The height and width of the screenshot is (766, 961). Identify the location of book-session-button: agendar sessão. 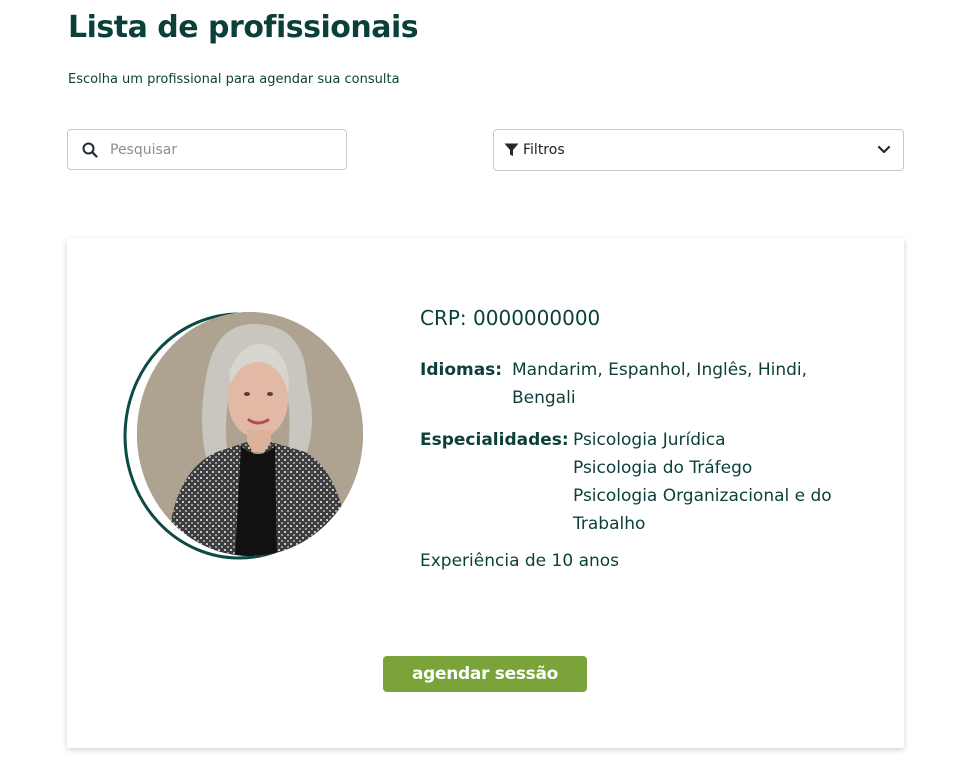
(485, 674).